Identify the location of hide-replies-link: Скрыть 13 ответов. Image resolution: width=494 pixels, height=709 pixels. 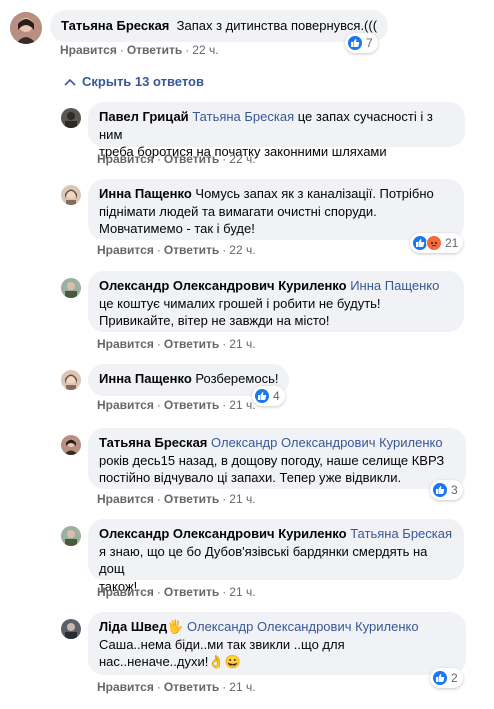
(134, 81).